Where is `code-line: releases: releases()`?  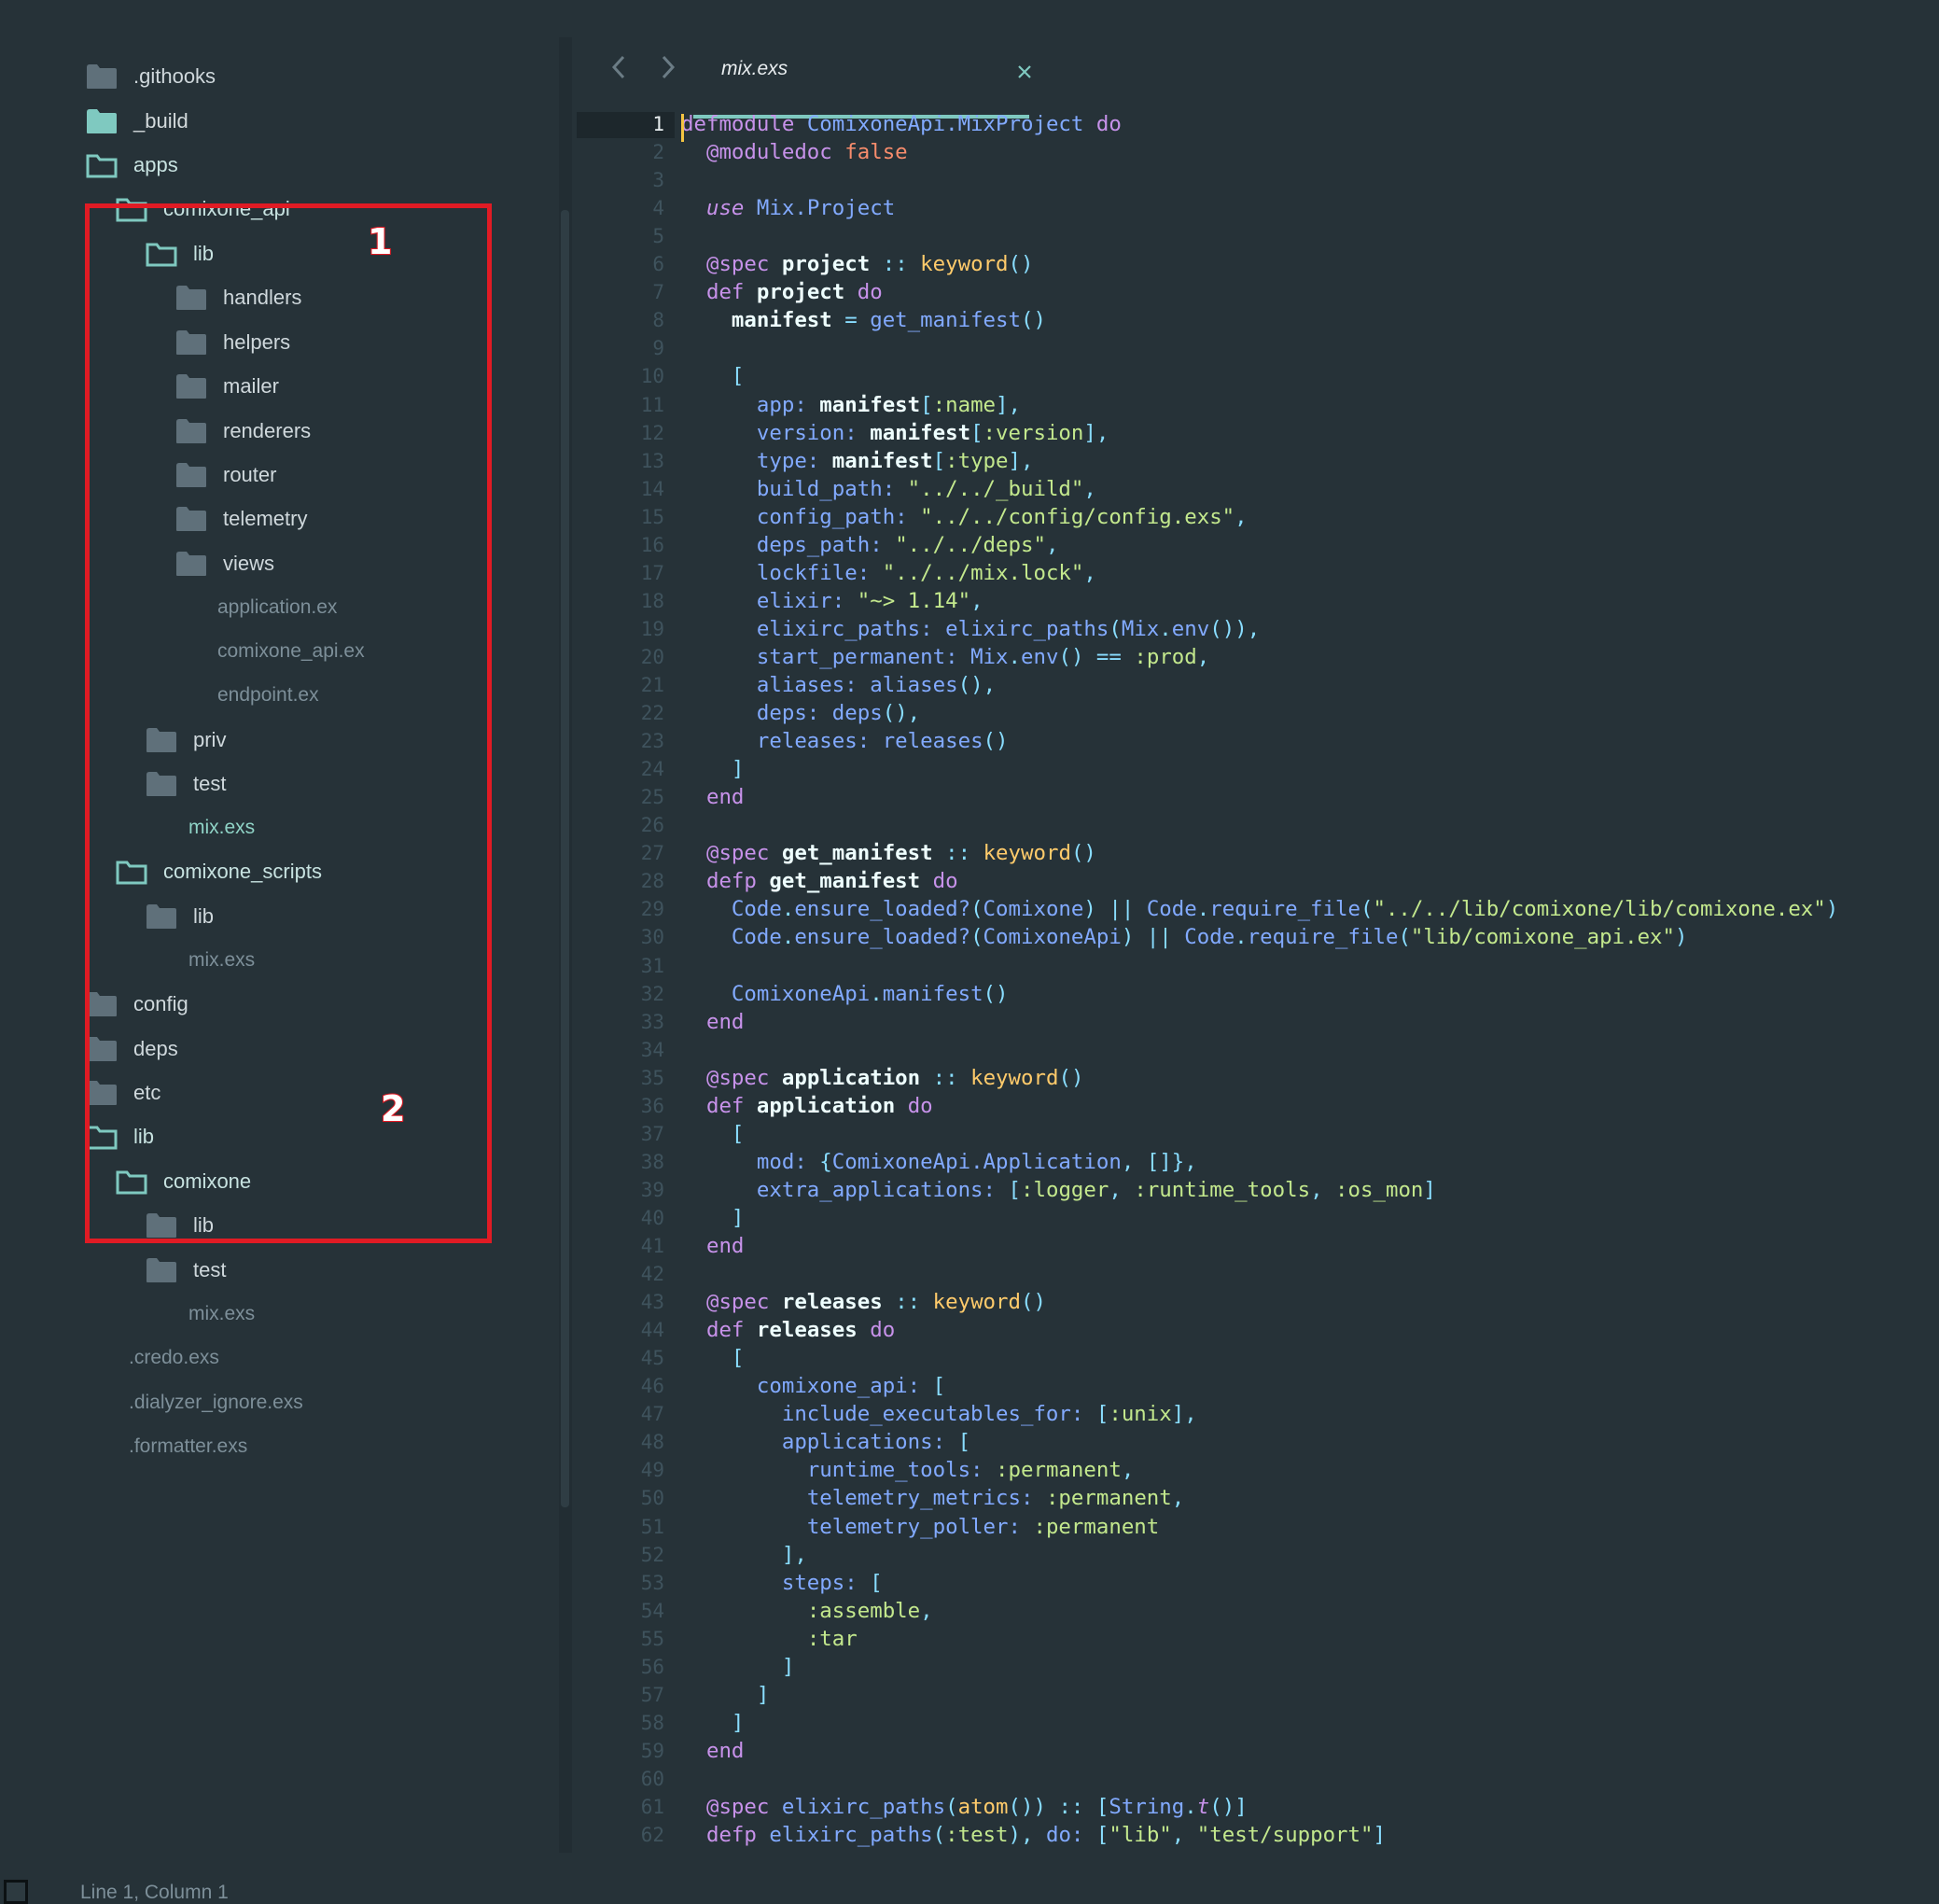 code-line: releases: releases() is located at coordinates (882, 741).